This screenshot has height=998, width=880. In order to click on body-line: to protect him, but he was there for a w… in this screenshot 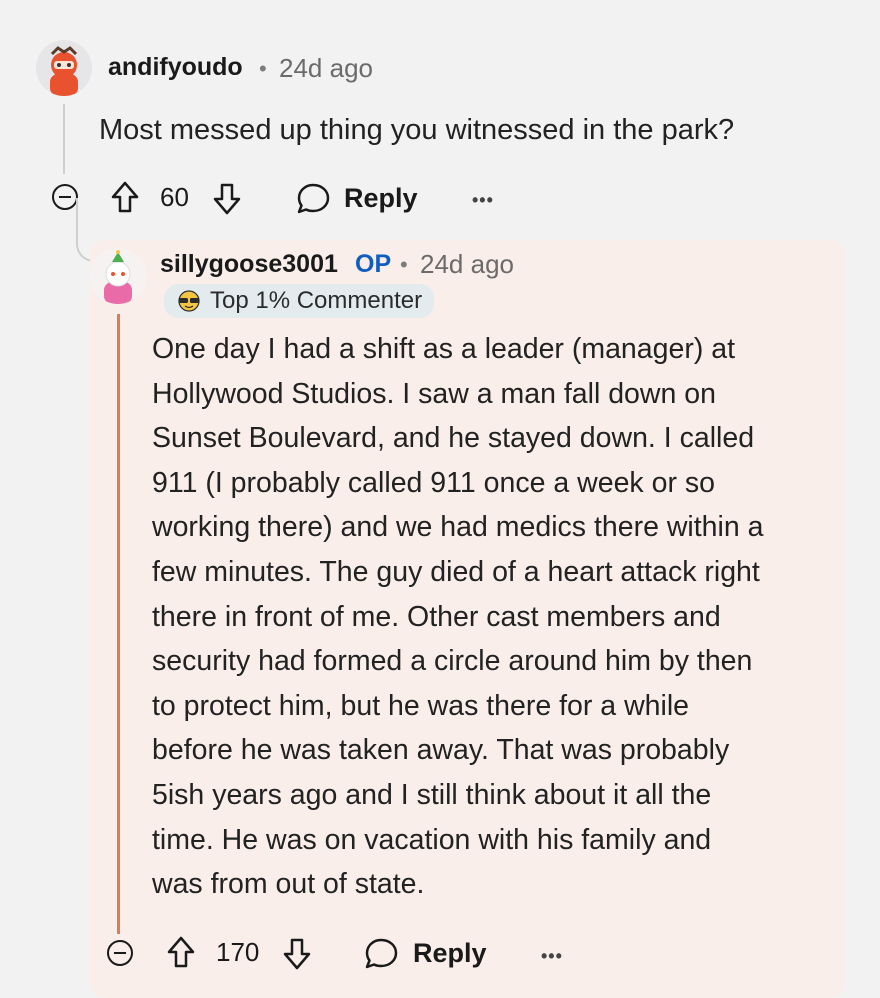, I will do `click(421, 705)`.